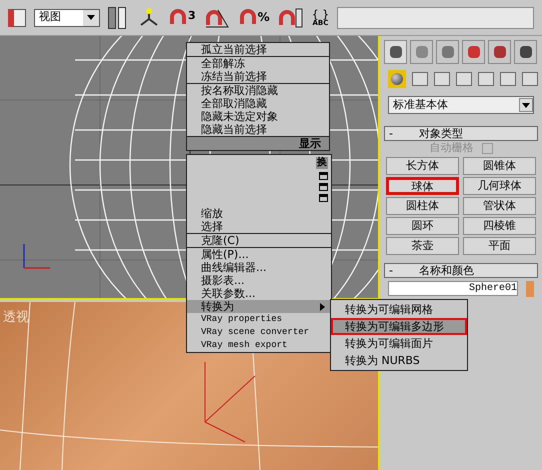 The width and height of the screenshot is (542, 470). I want to click on primitive-button: 长方体, so click(422, 166).